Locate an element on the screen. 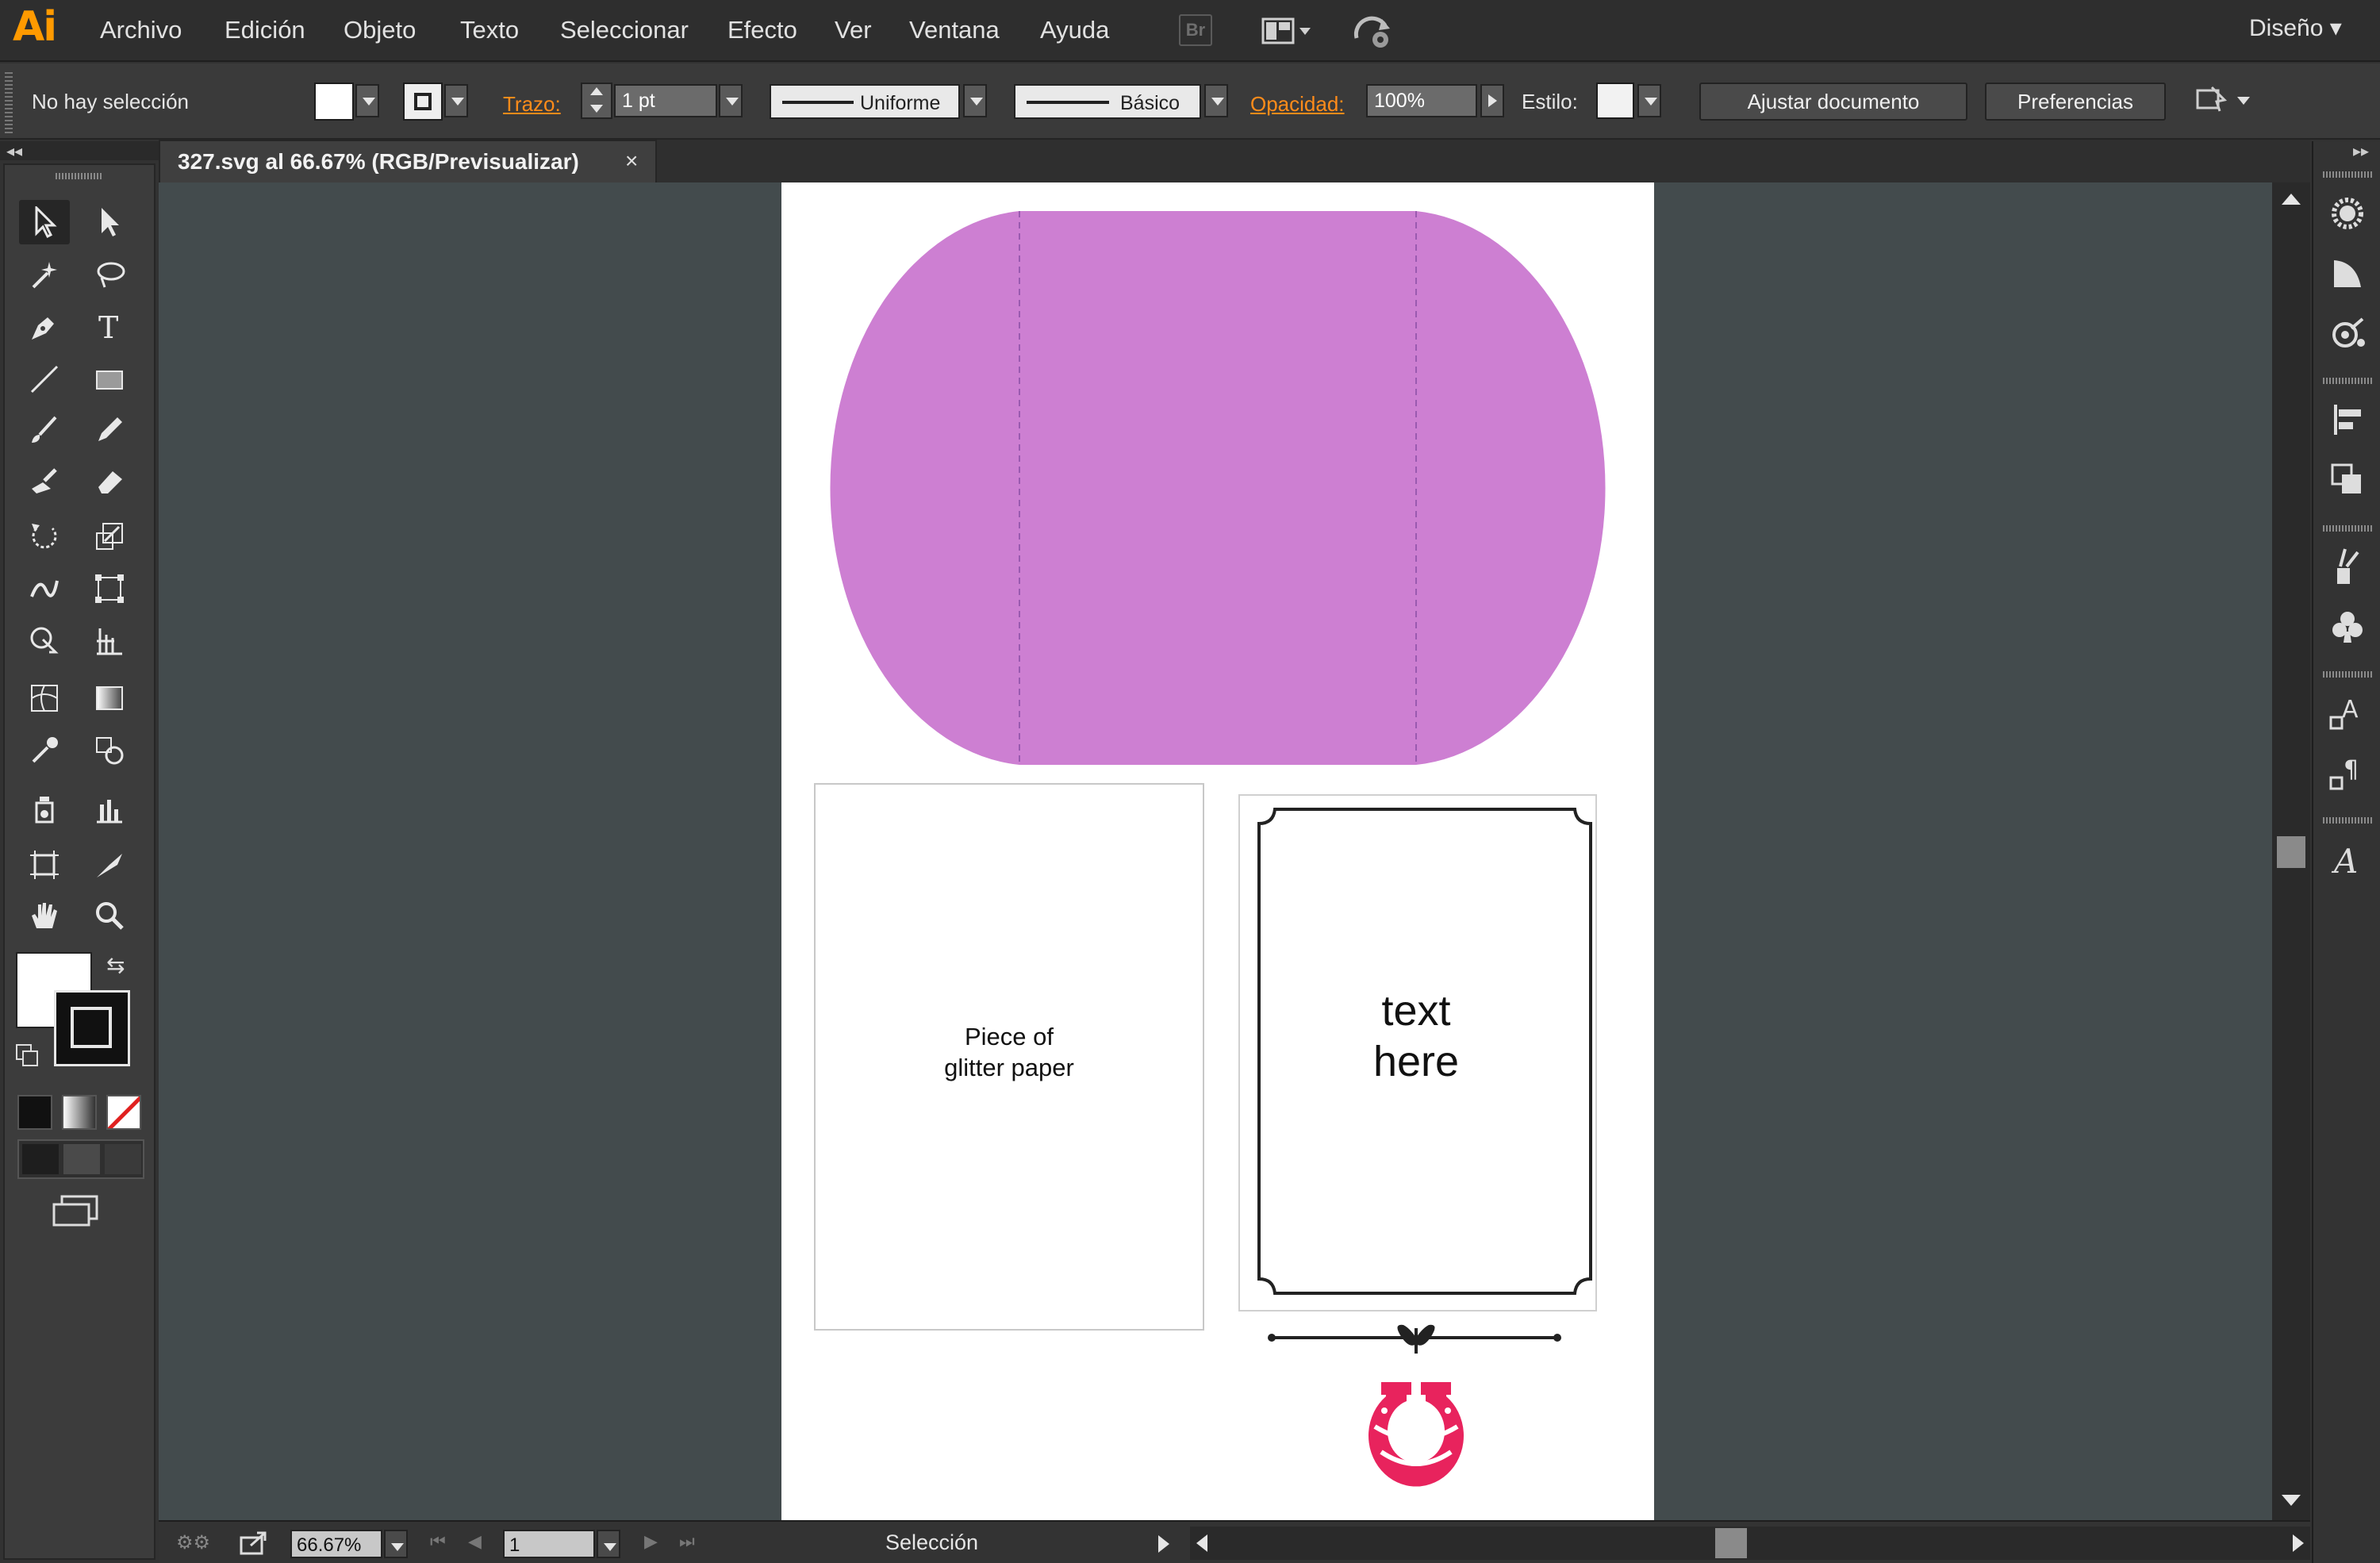 This screenshot has width=2380, height=1563. menu-archivo: Archivo is located at coordinates (141, 30).